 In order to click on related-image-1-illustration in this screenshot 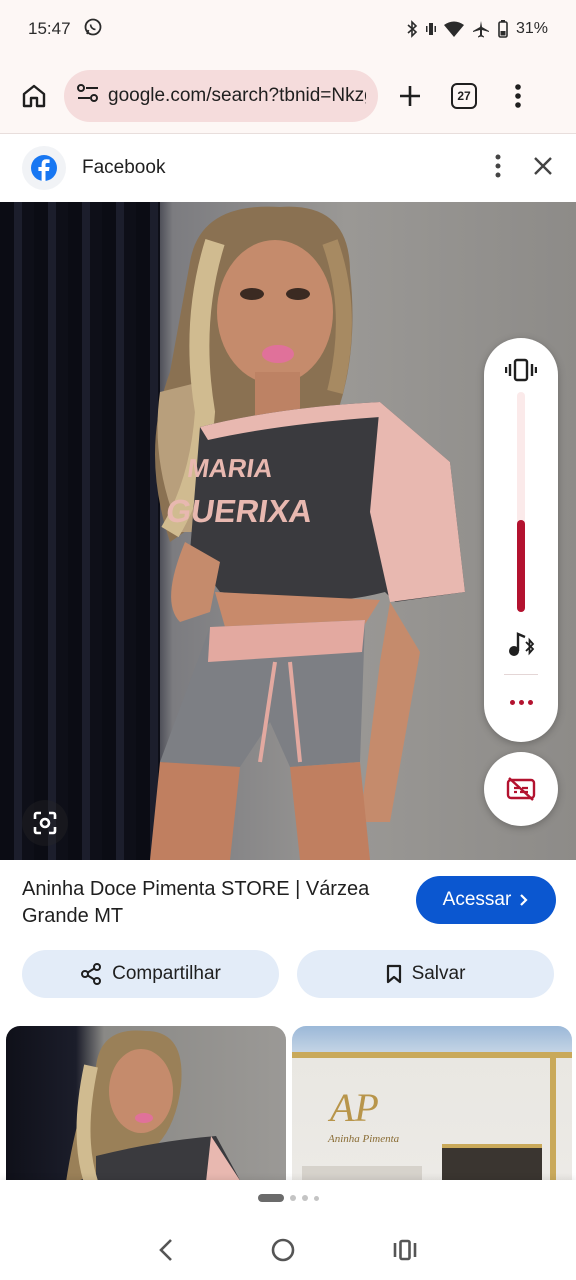, I will do `click(153, 1106)`.